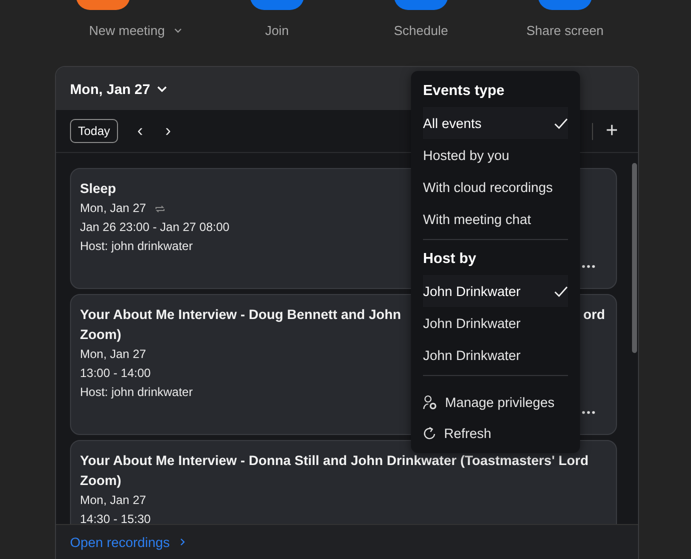 The width and height of the screenshot is (691, 559). Describe the element at coordinates (155, 227) in the screenshot. I see `event-time: Jan 26 23:00 - Jan 27 08:00` at that location.